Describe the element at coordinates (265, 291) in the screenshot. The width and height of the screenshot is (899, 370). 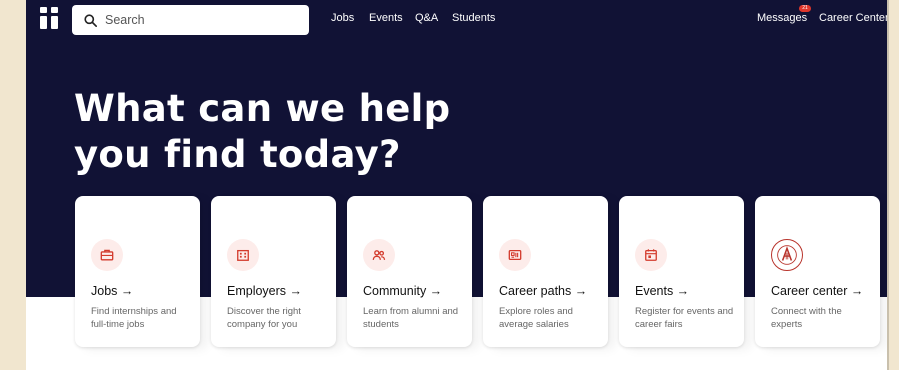
I see `card-employers-title: Employers →` at that location.